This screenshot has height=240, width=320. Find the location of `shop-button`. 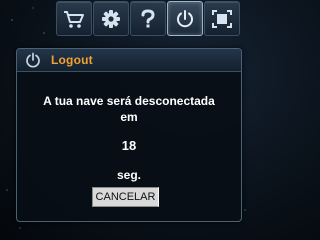

shop-button is located at coordinates (74, 18).